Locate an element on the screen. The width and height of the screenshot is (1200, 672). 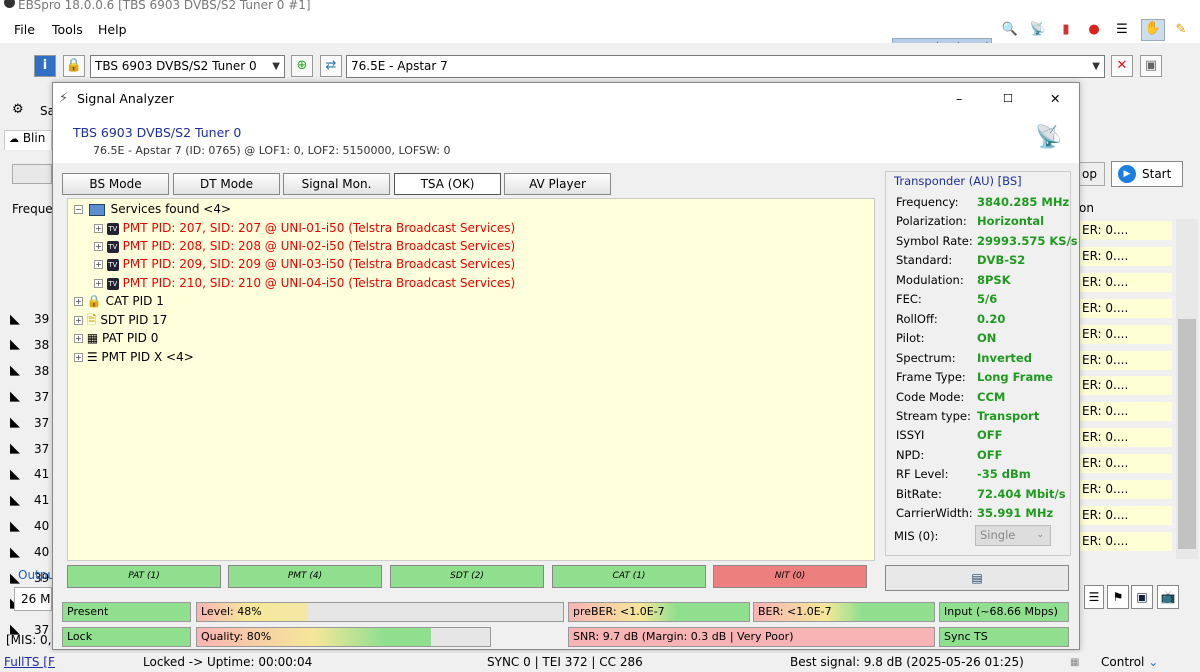
close-red-icon: ✕ is located at coordinates (1122, 66).